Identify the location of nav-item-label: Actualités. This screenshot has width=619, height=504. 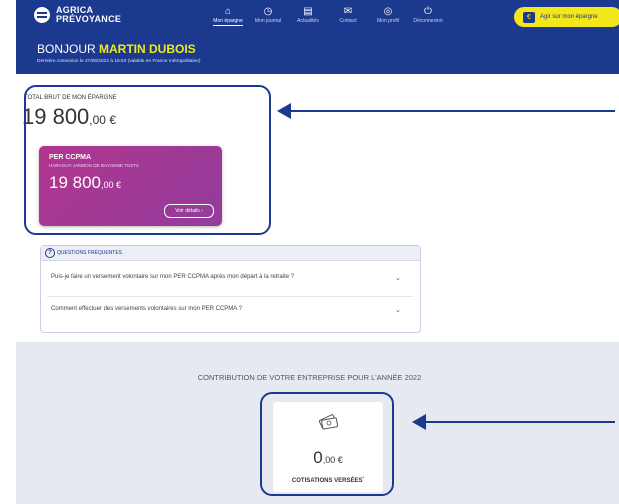
(308, 21).